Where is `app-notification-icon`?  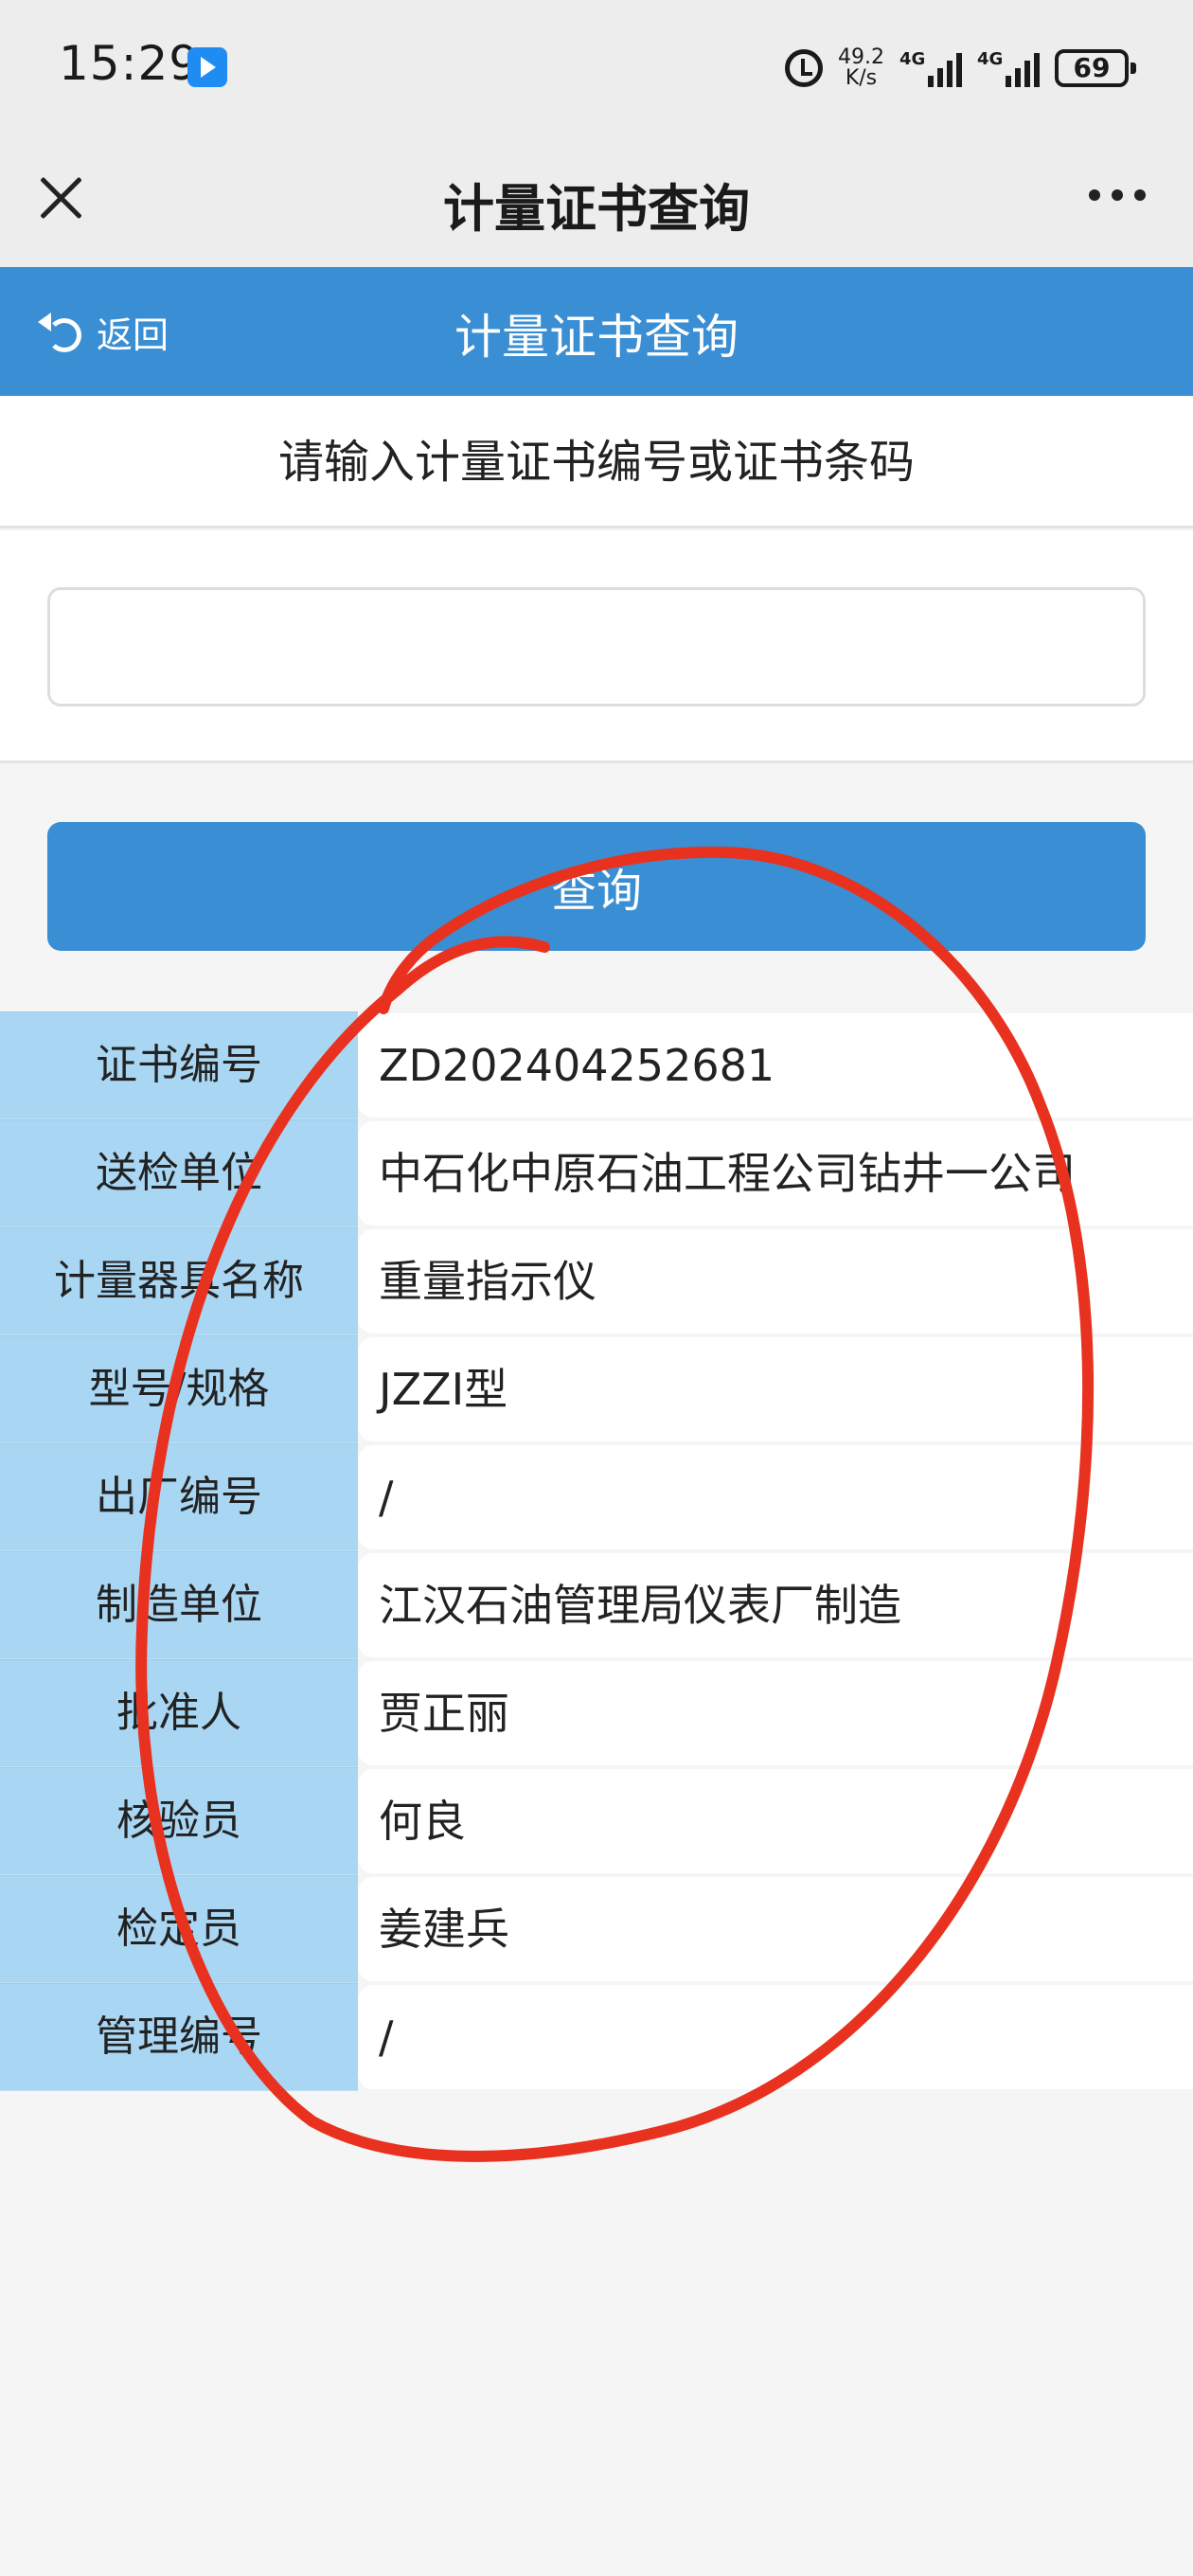 app-notification-icon is located at coordinates (207, 67).